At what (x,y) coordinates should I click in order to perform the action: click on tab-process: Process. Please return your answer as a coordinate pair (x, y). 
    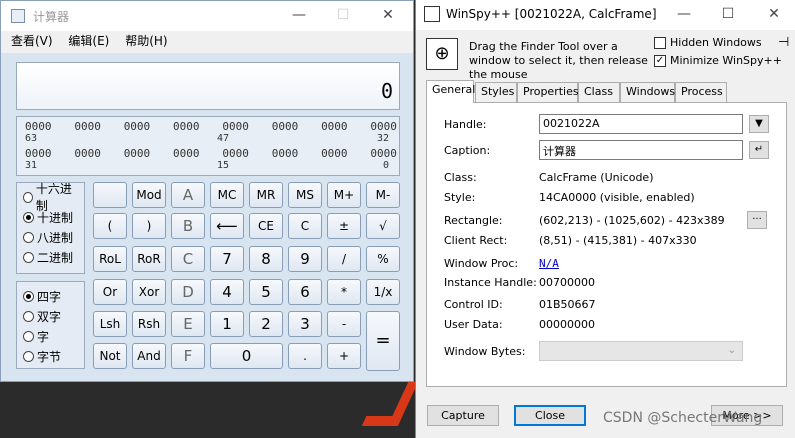
    Looking at the image, I should click on (701, 92).